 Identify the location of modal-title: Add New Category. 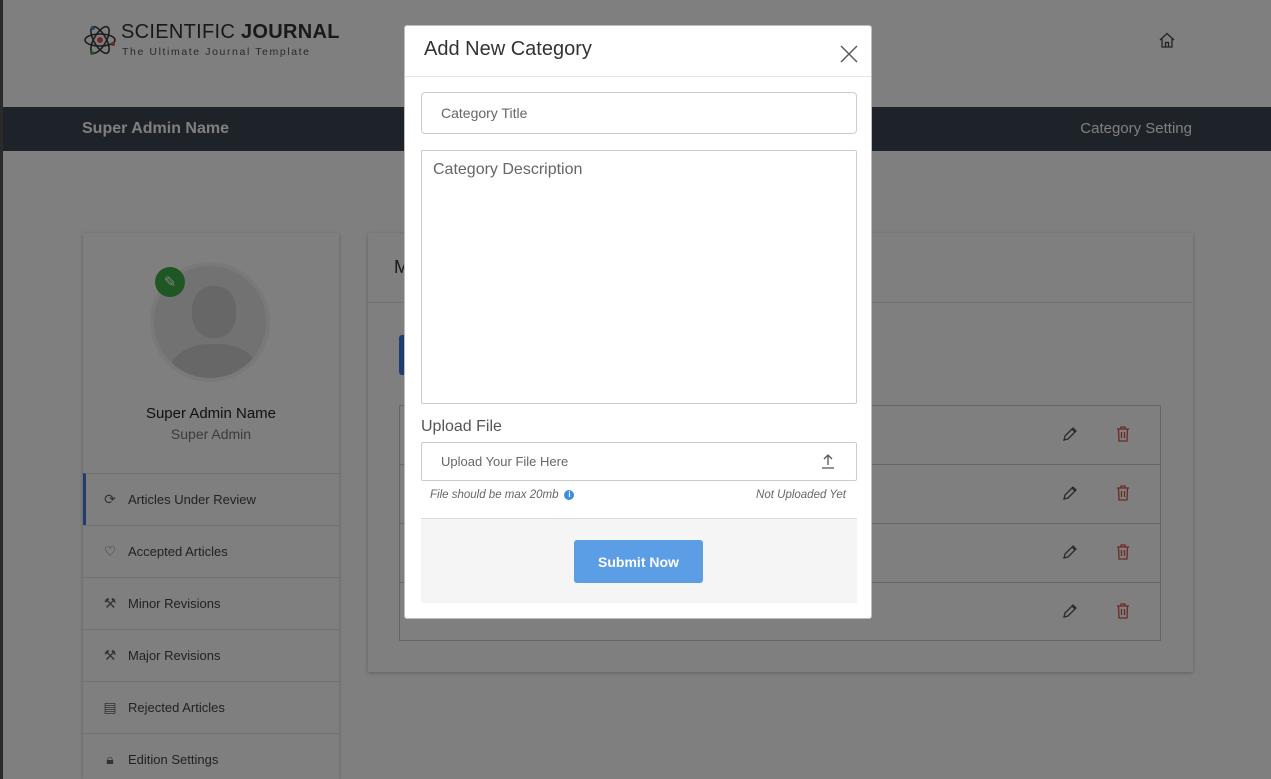
(508, 49).